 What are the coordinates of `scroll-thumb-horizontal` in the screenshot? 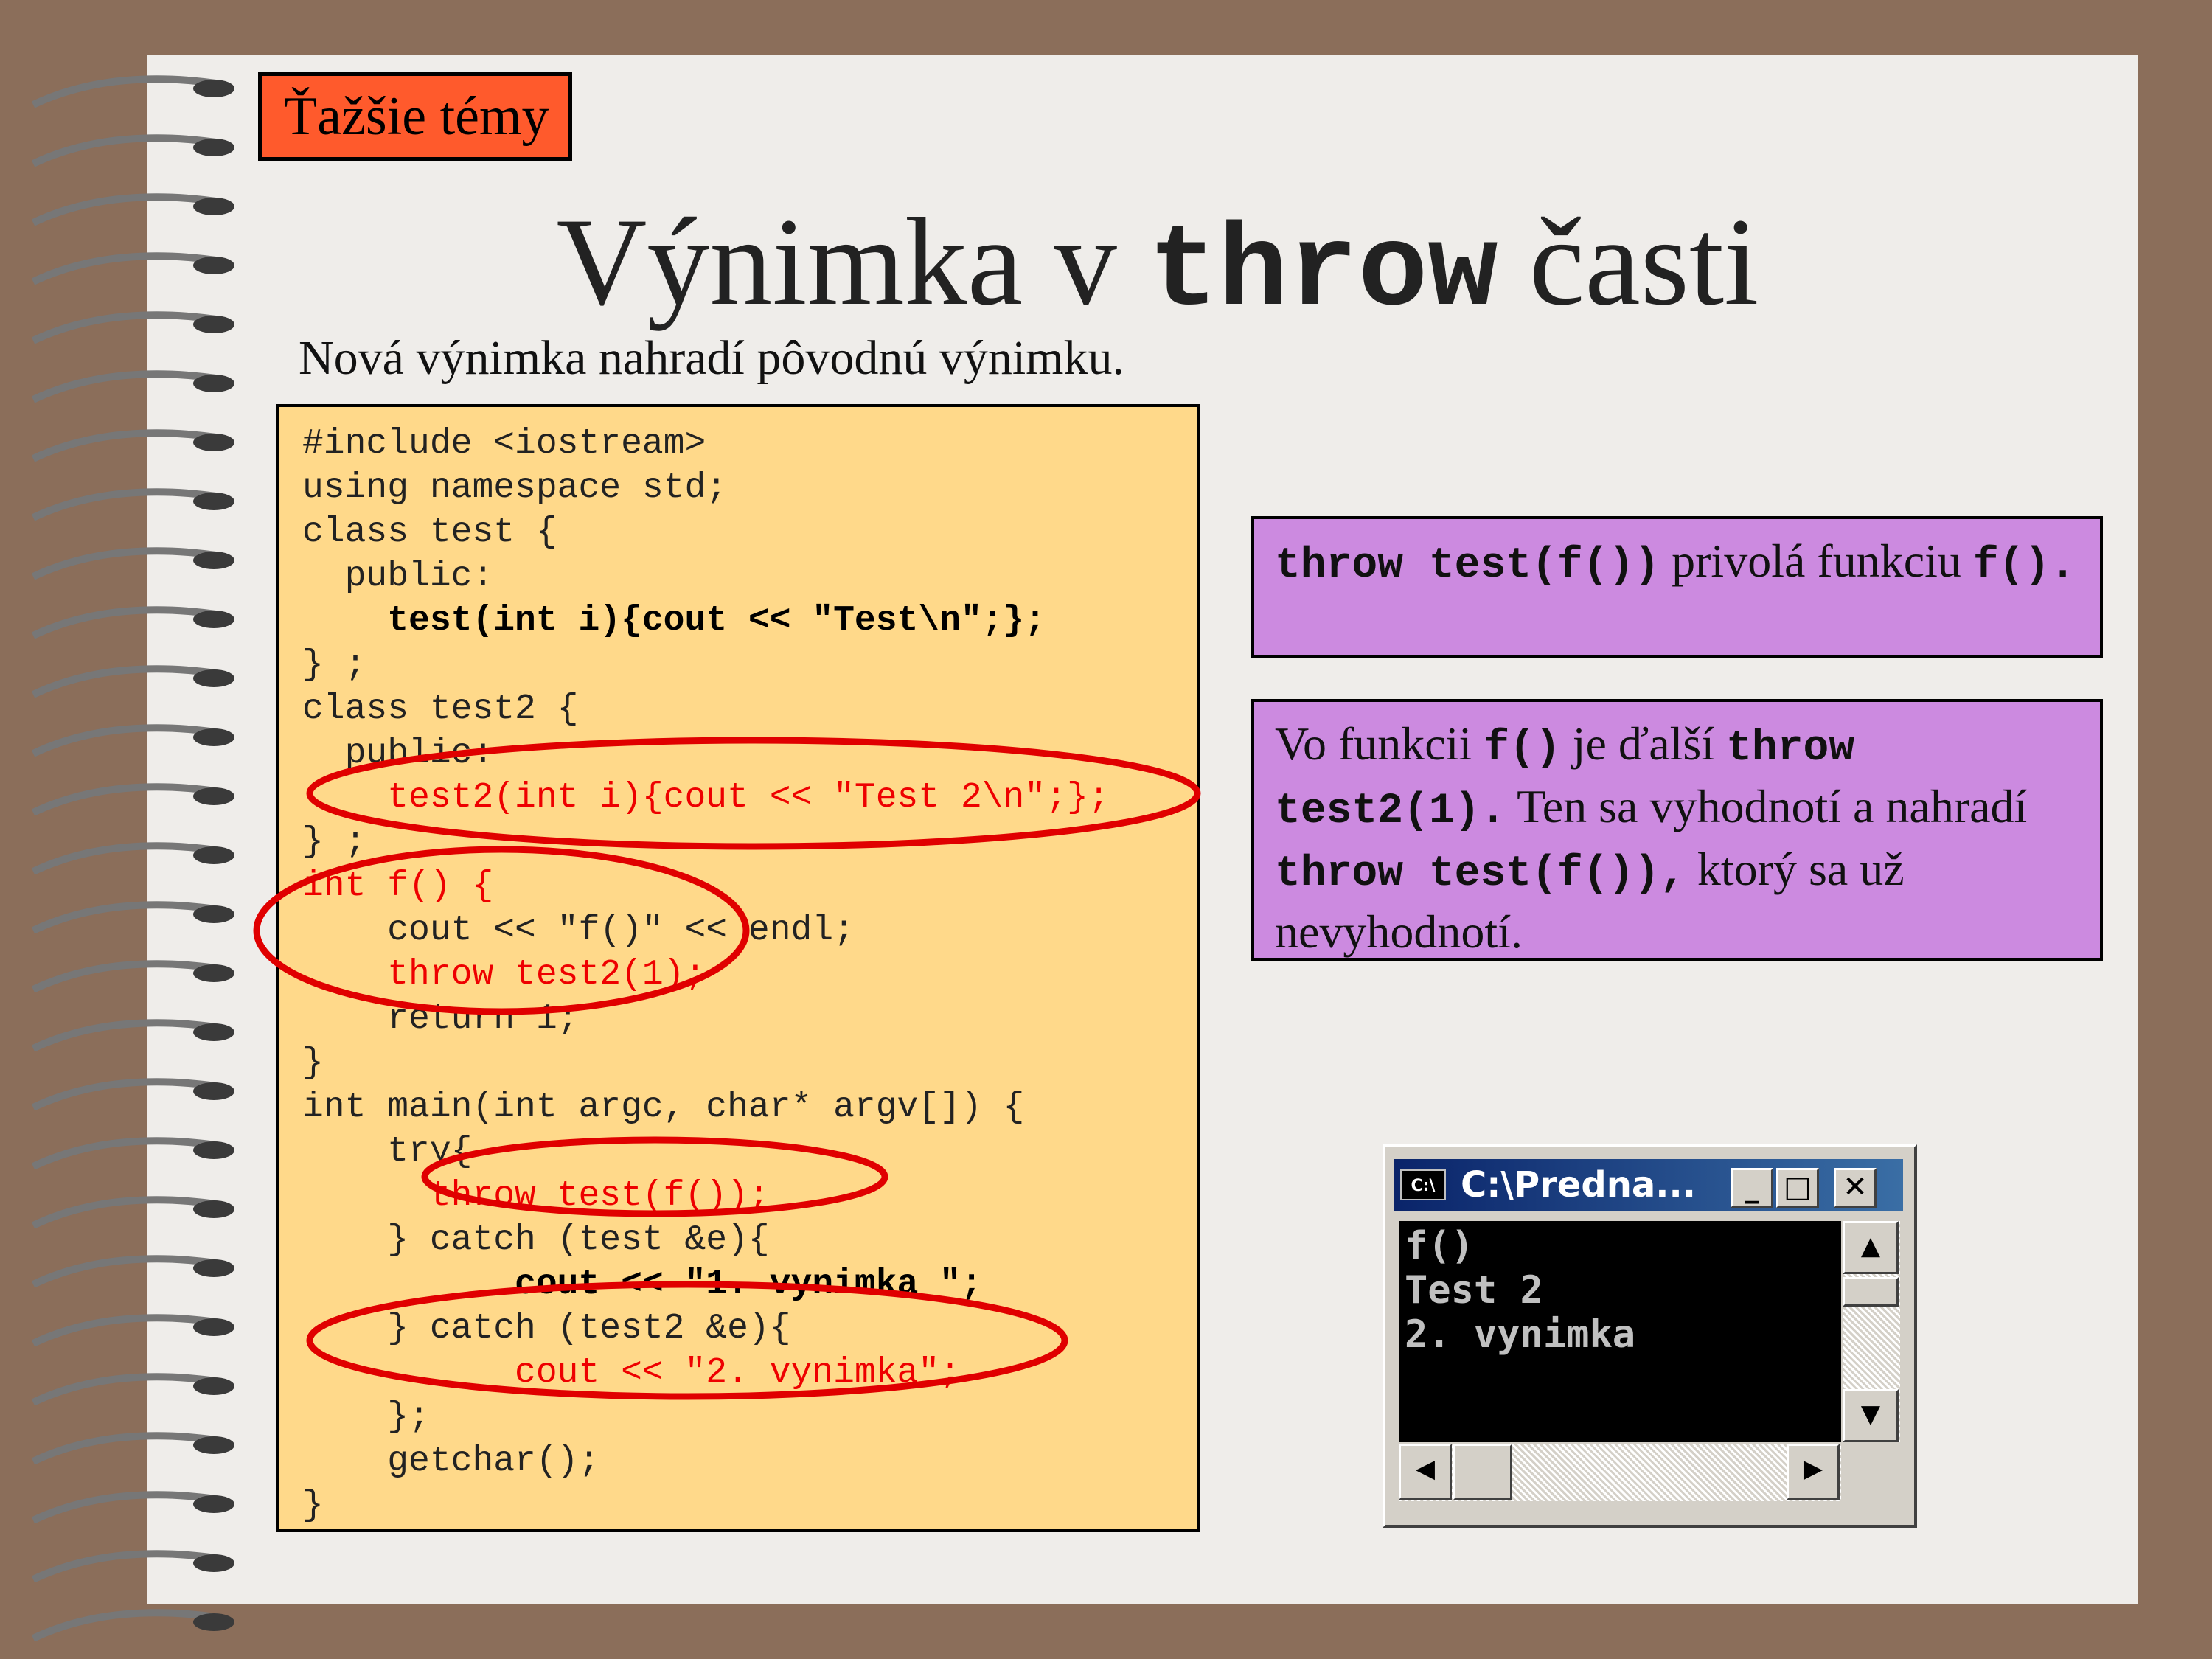 It's located at (1482, 1472).